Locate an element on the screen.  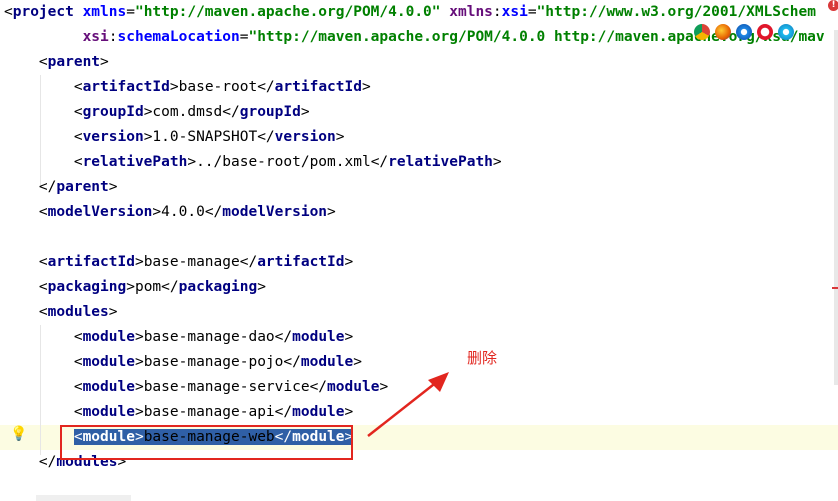
code-line: <artifactId>base-manage</artifactId> is located at coordinates (178, 262).